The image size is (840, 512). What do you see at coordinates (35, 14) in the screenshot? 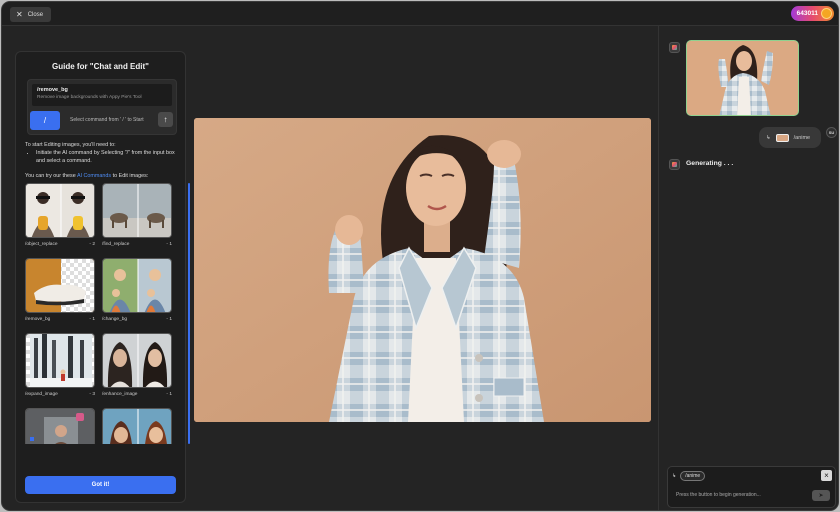
I see `close-label: Close` at bounding box center [35, 14].